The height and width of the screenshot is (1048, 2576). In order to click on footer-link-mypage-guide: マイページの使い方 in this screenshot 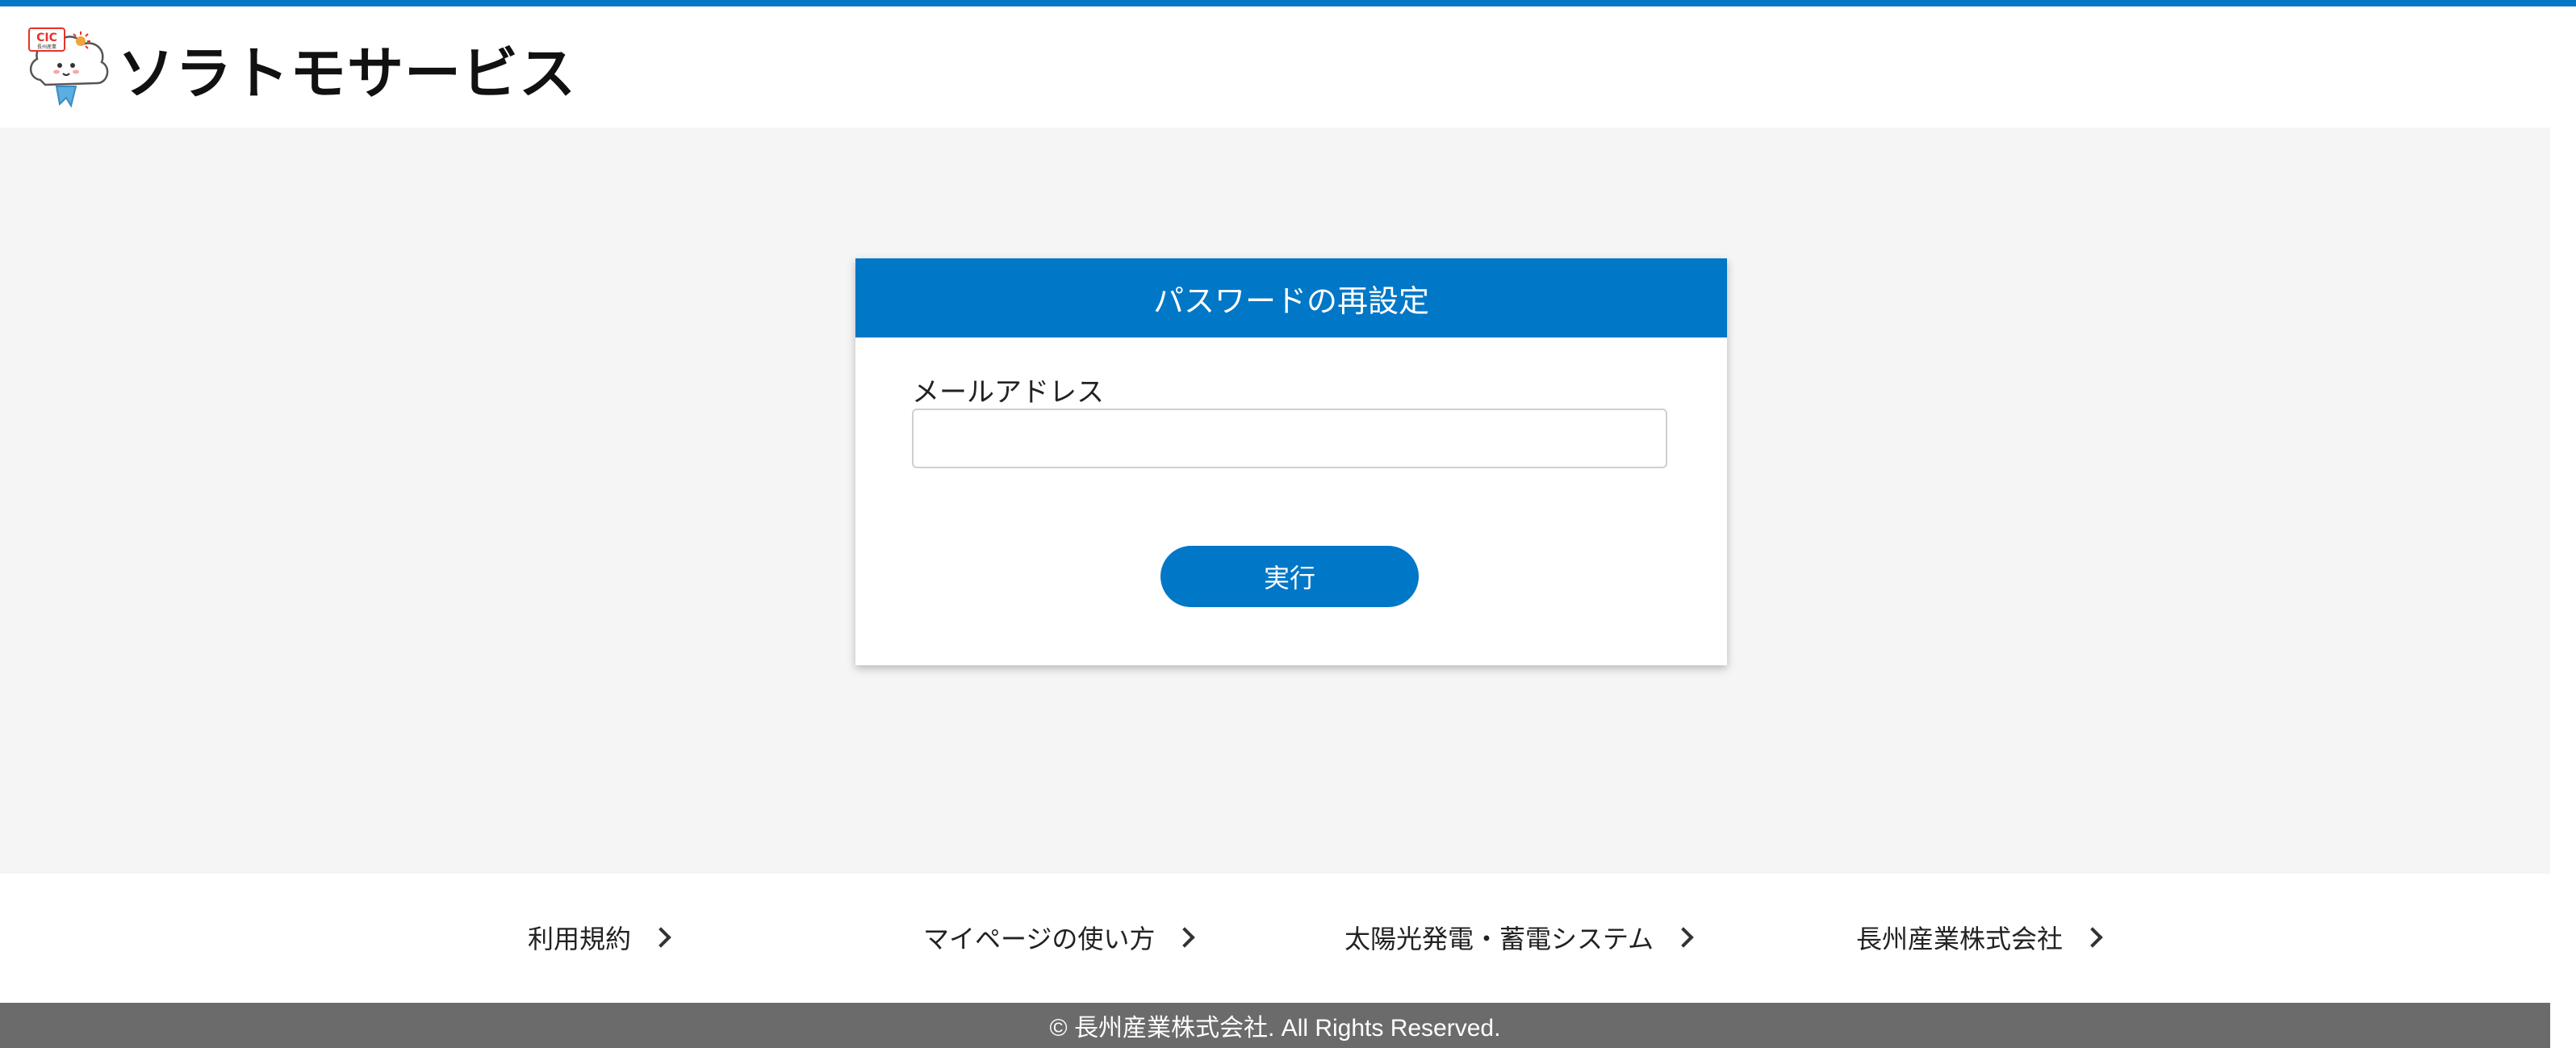, I will do `click(1059, 937)`.